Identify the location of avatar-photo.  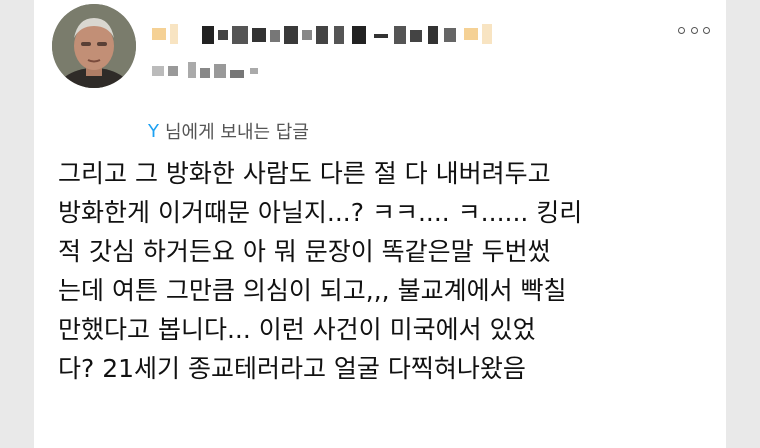
(94, 46).